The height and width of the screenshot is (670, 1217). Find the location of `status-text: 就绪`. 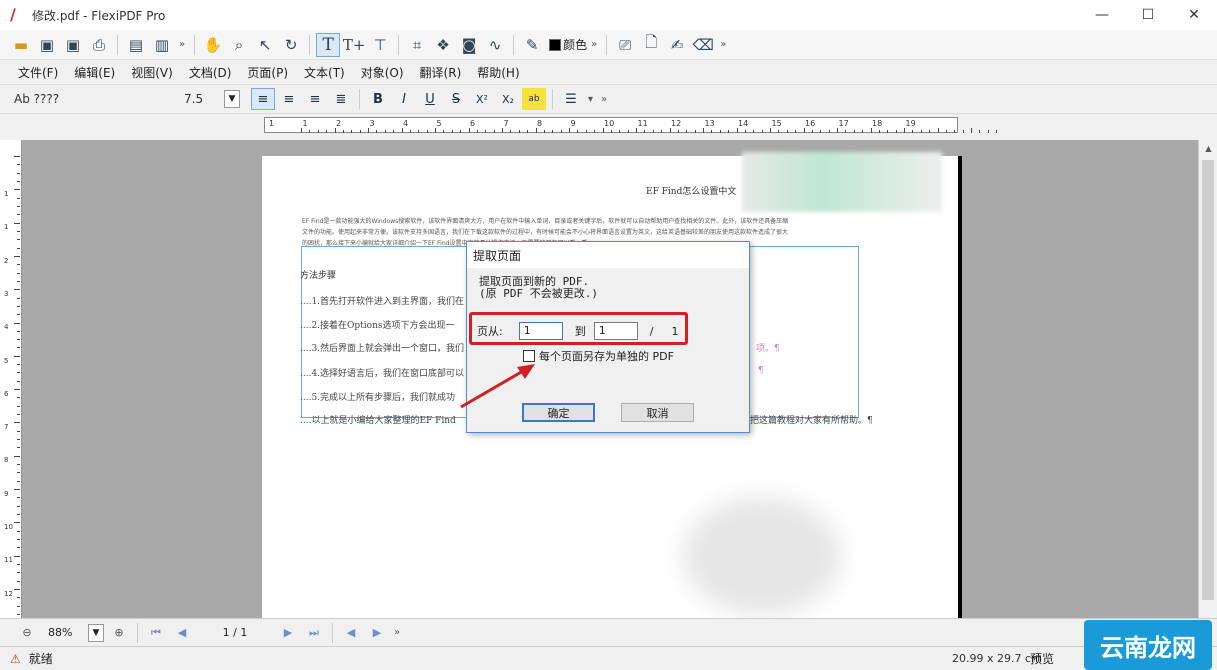

status-text: 就绪 is located at coordinates (40, 659).